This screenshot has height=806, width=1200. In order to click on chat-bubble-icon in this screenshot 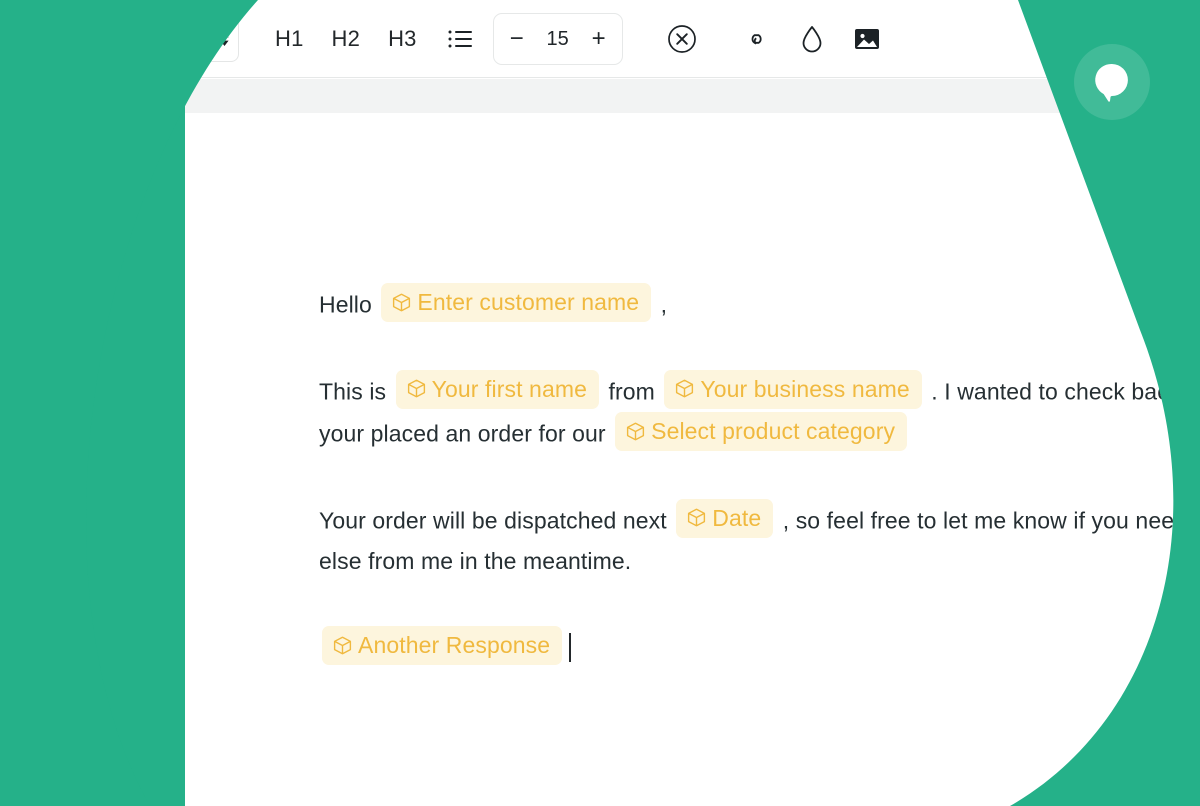, I will do `click(1111, 82)`.